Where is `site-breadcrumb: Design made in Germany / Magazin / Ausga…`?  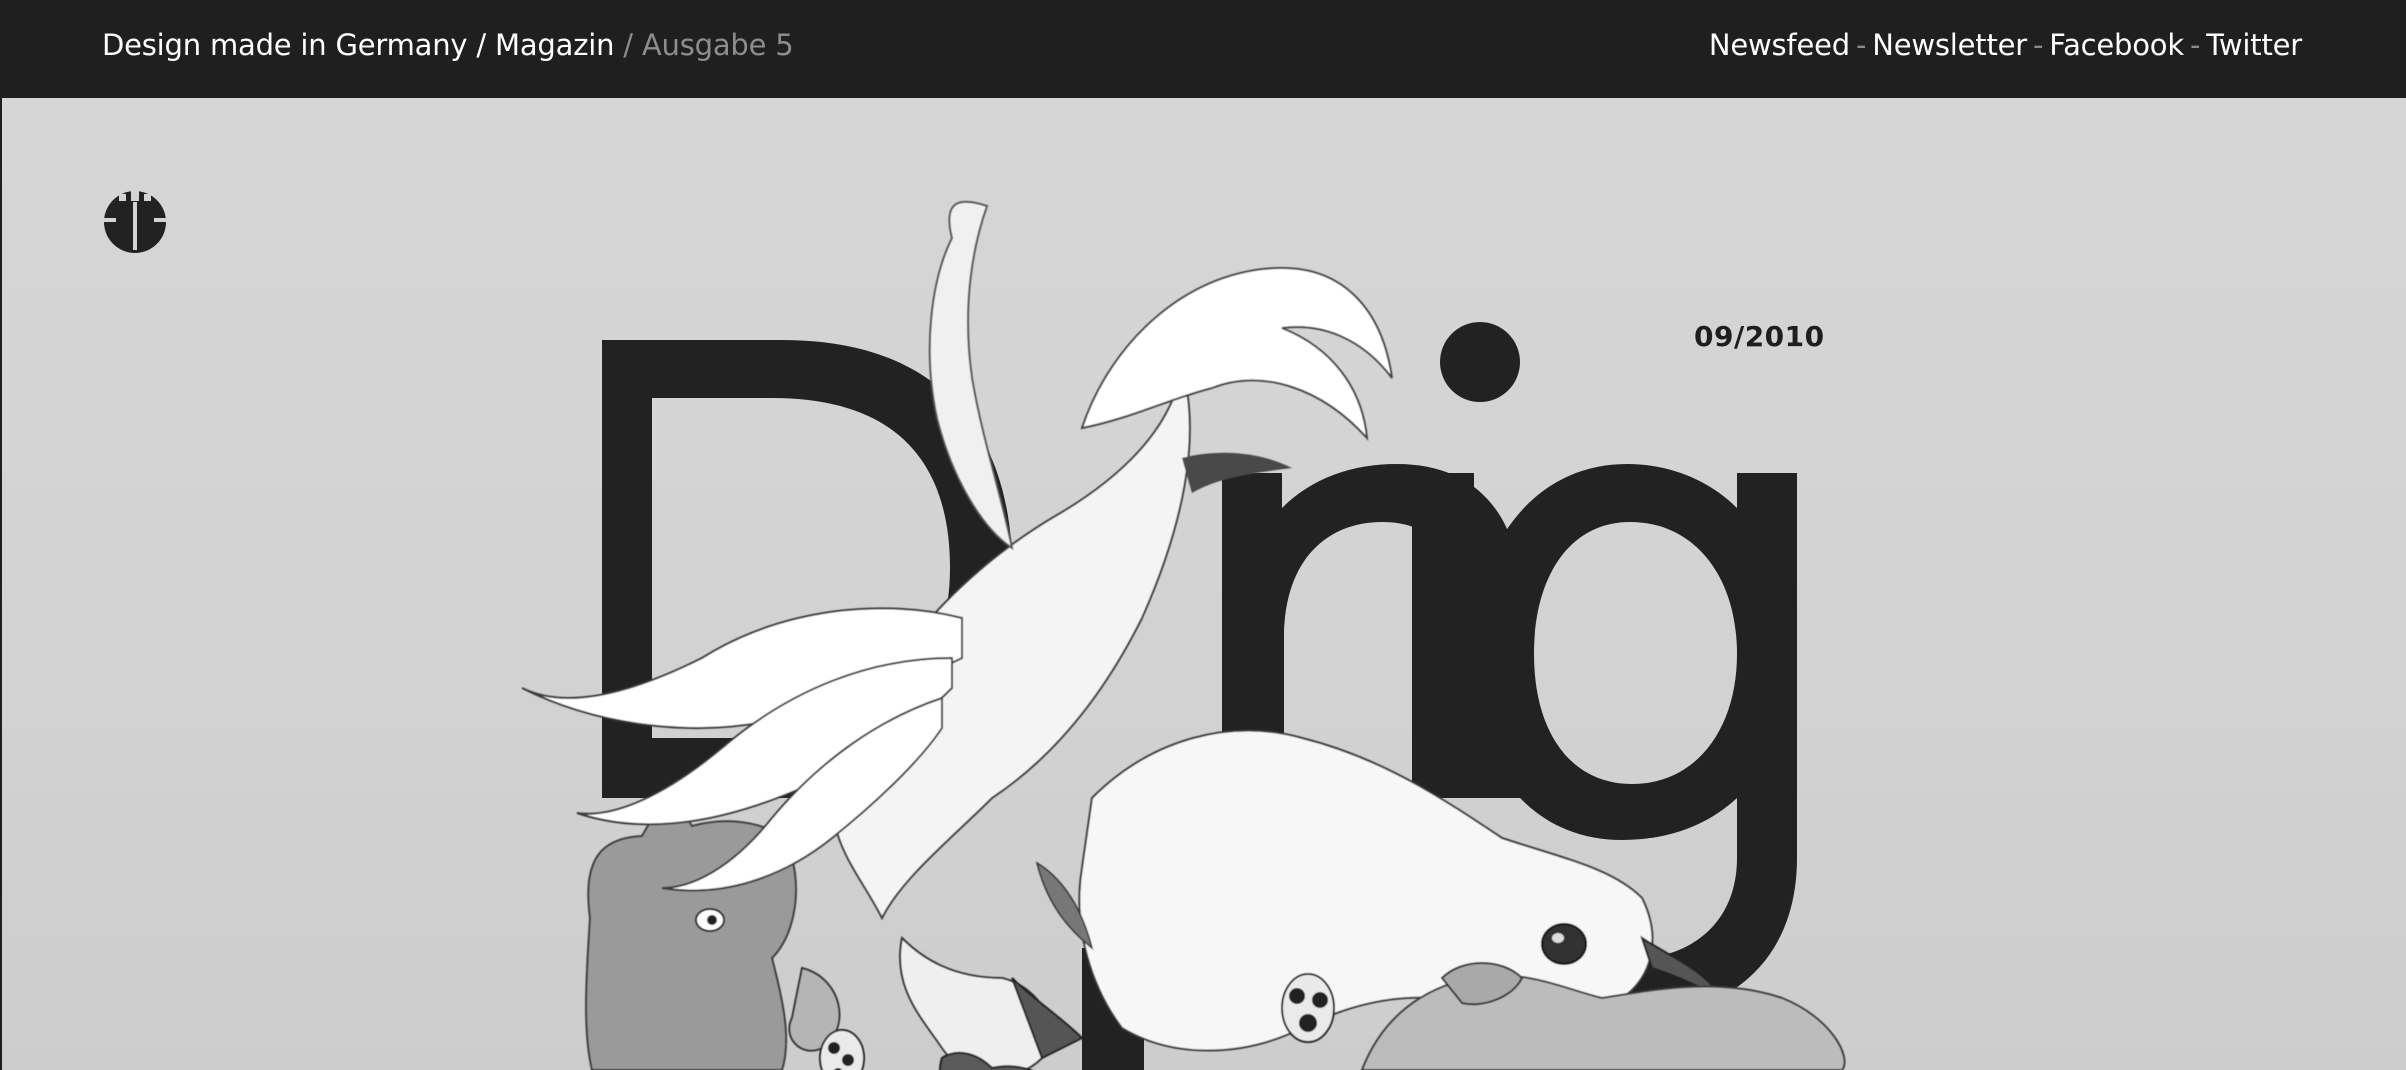 site-breadcrumb: Design made in Germany / Magazin / Ausga… is located at coordinates (448, 45).